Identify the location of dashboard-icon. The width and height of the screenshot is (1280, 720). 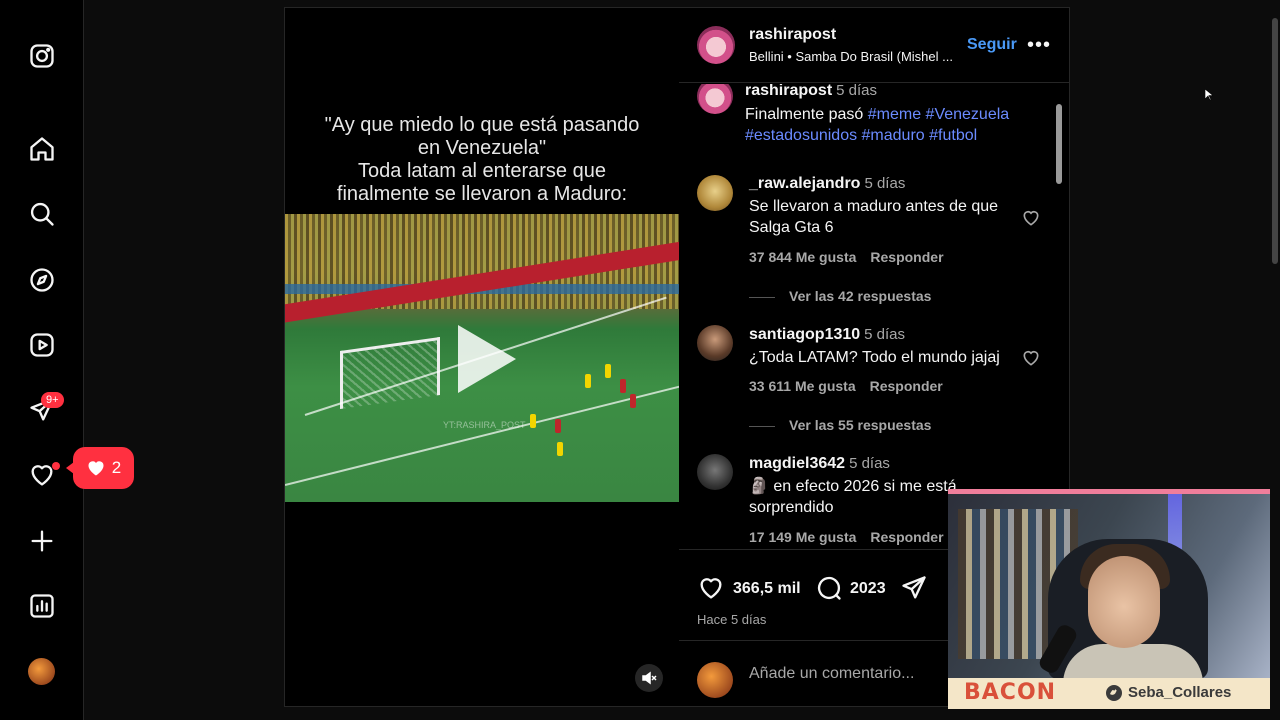
(42, 606).